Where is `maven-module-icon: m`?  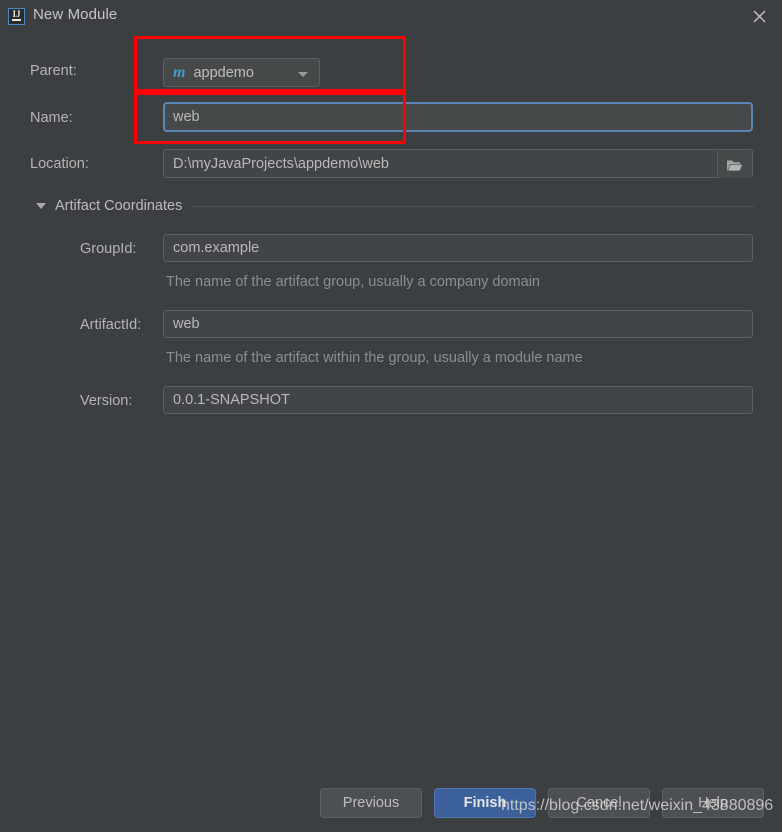 maven-module-icon: m is located at coordinates (179, 72).